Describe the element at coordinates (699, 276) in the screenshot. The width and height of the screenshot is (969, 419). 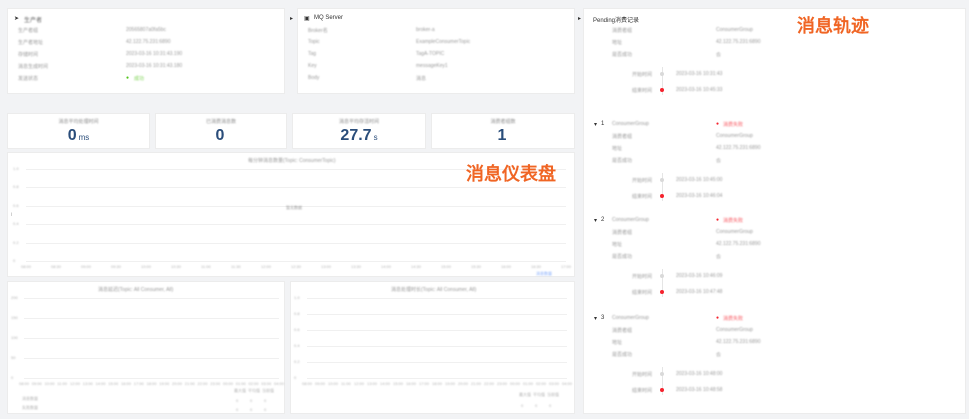
I see `timeline-time: 2023-03-16 10:46:09` at that location.